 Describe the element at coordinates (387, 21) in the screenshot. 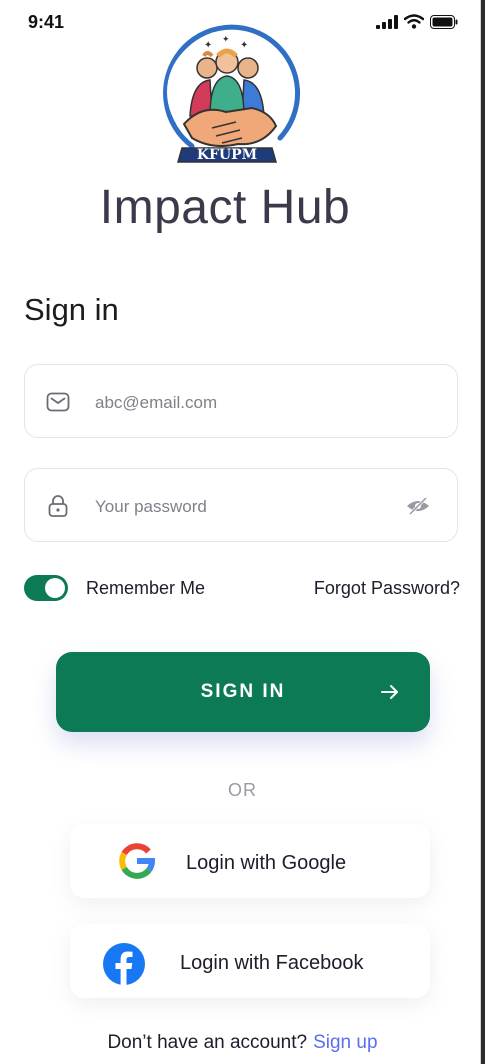

I see `signal-icon` at that location.